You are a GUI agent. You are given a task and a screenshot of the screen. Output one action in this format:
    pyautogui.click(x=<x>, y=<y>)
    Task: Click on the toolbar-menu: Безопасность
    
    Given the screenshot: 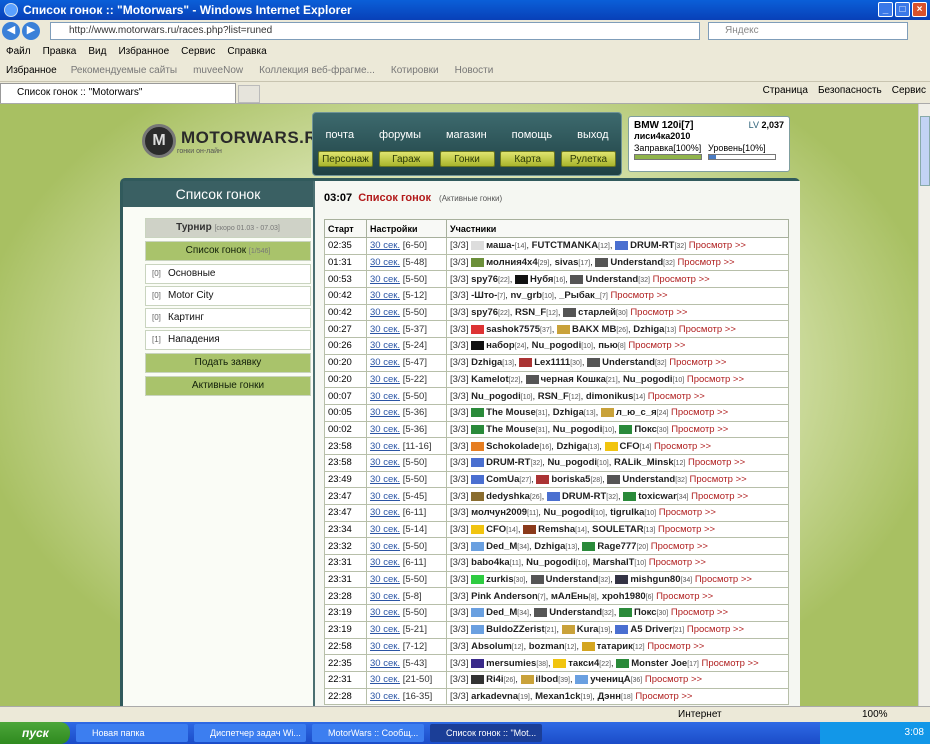 What is the action you would take?
    pyautogui.click(x=850, y=90)
    